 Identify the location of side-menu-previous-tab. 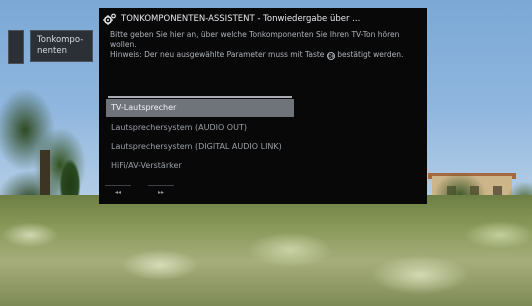
(16, 47).